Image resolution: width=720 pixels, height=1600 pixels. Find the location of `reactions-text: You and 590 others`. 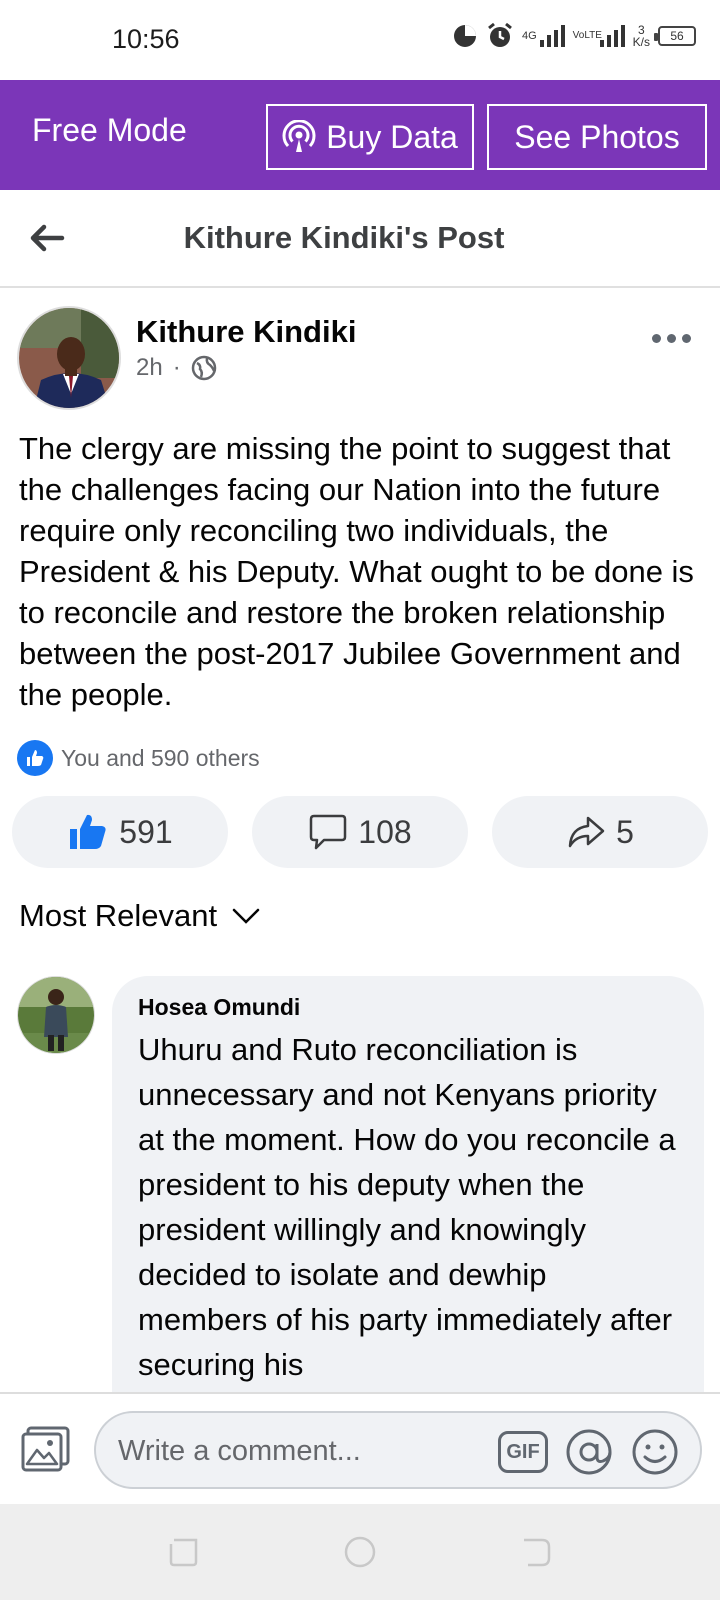

reactions-text: You and 590 others is located at coordinates (160, 757).